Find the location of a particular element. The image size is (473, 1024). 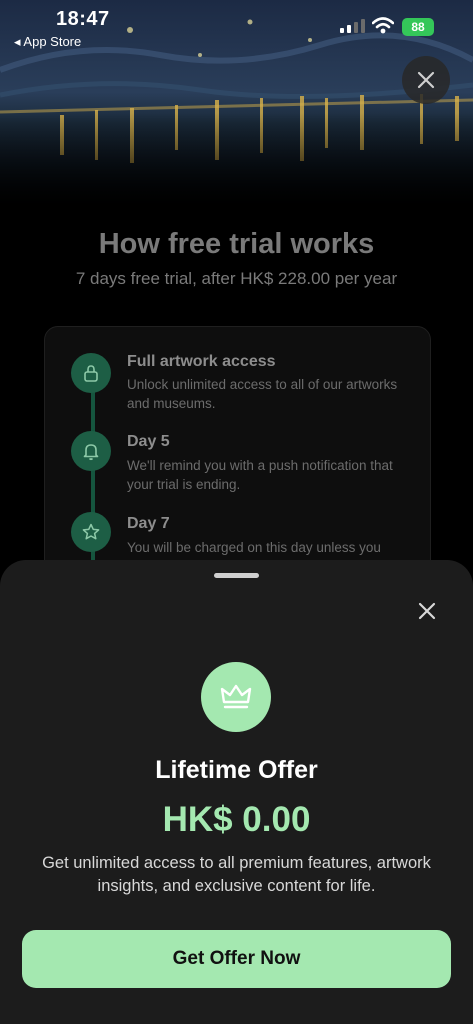

battery-level: 88 is located at coordinates (418, 27).